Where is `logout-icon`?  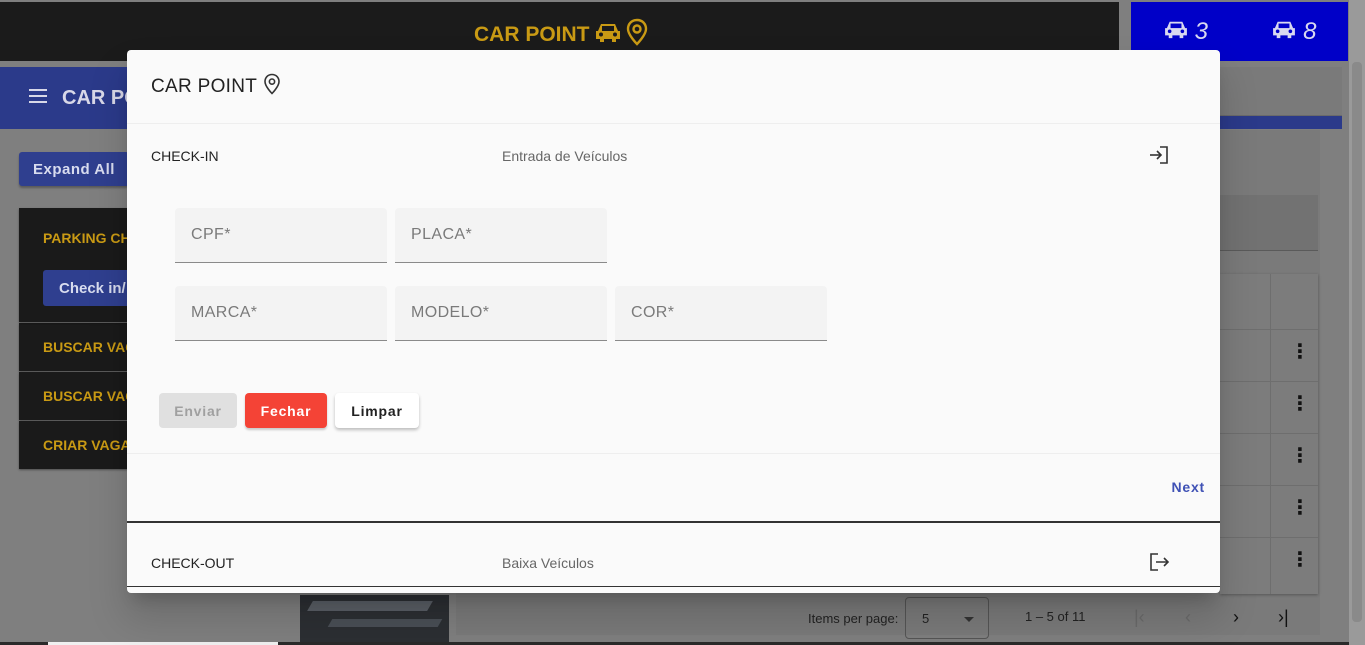
logout-icon is located at coordinates (1159, 564).